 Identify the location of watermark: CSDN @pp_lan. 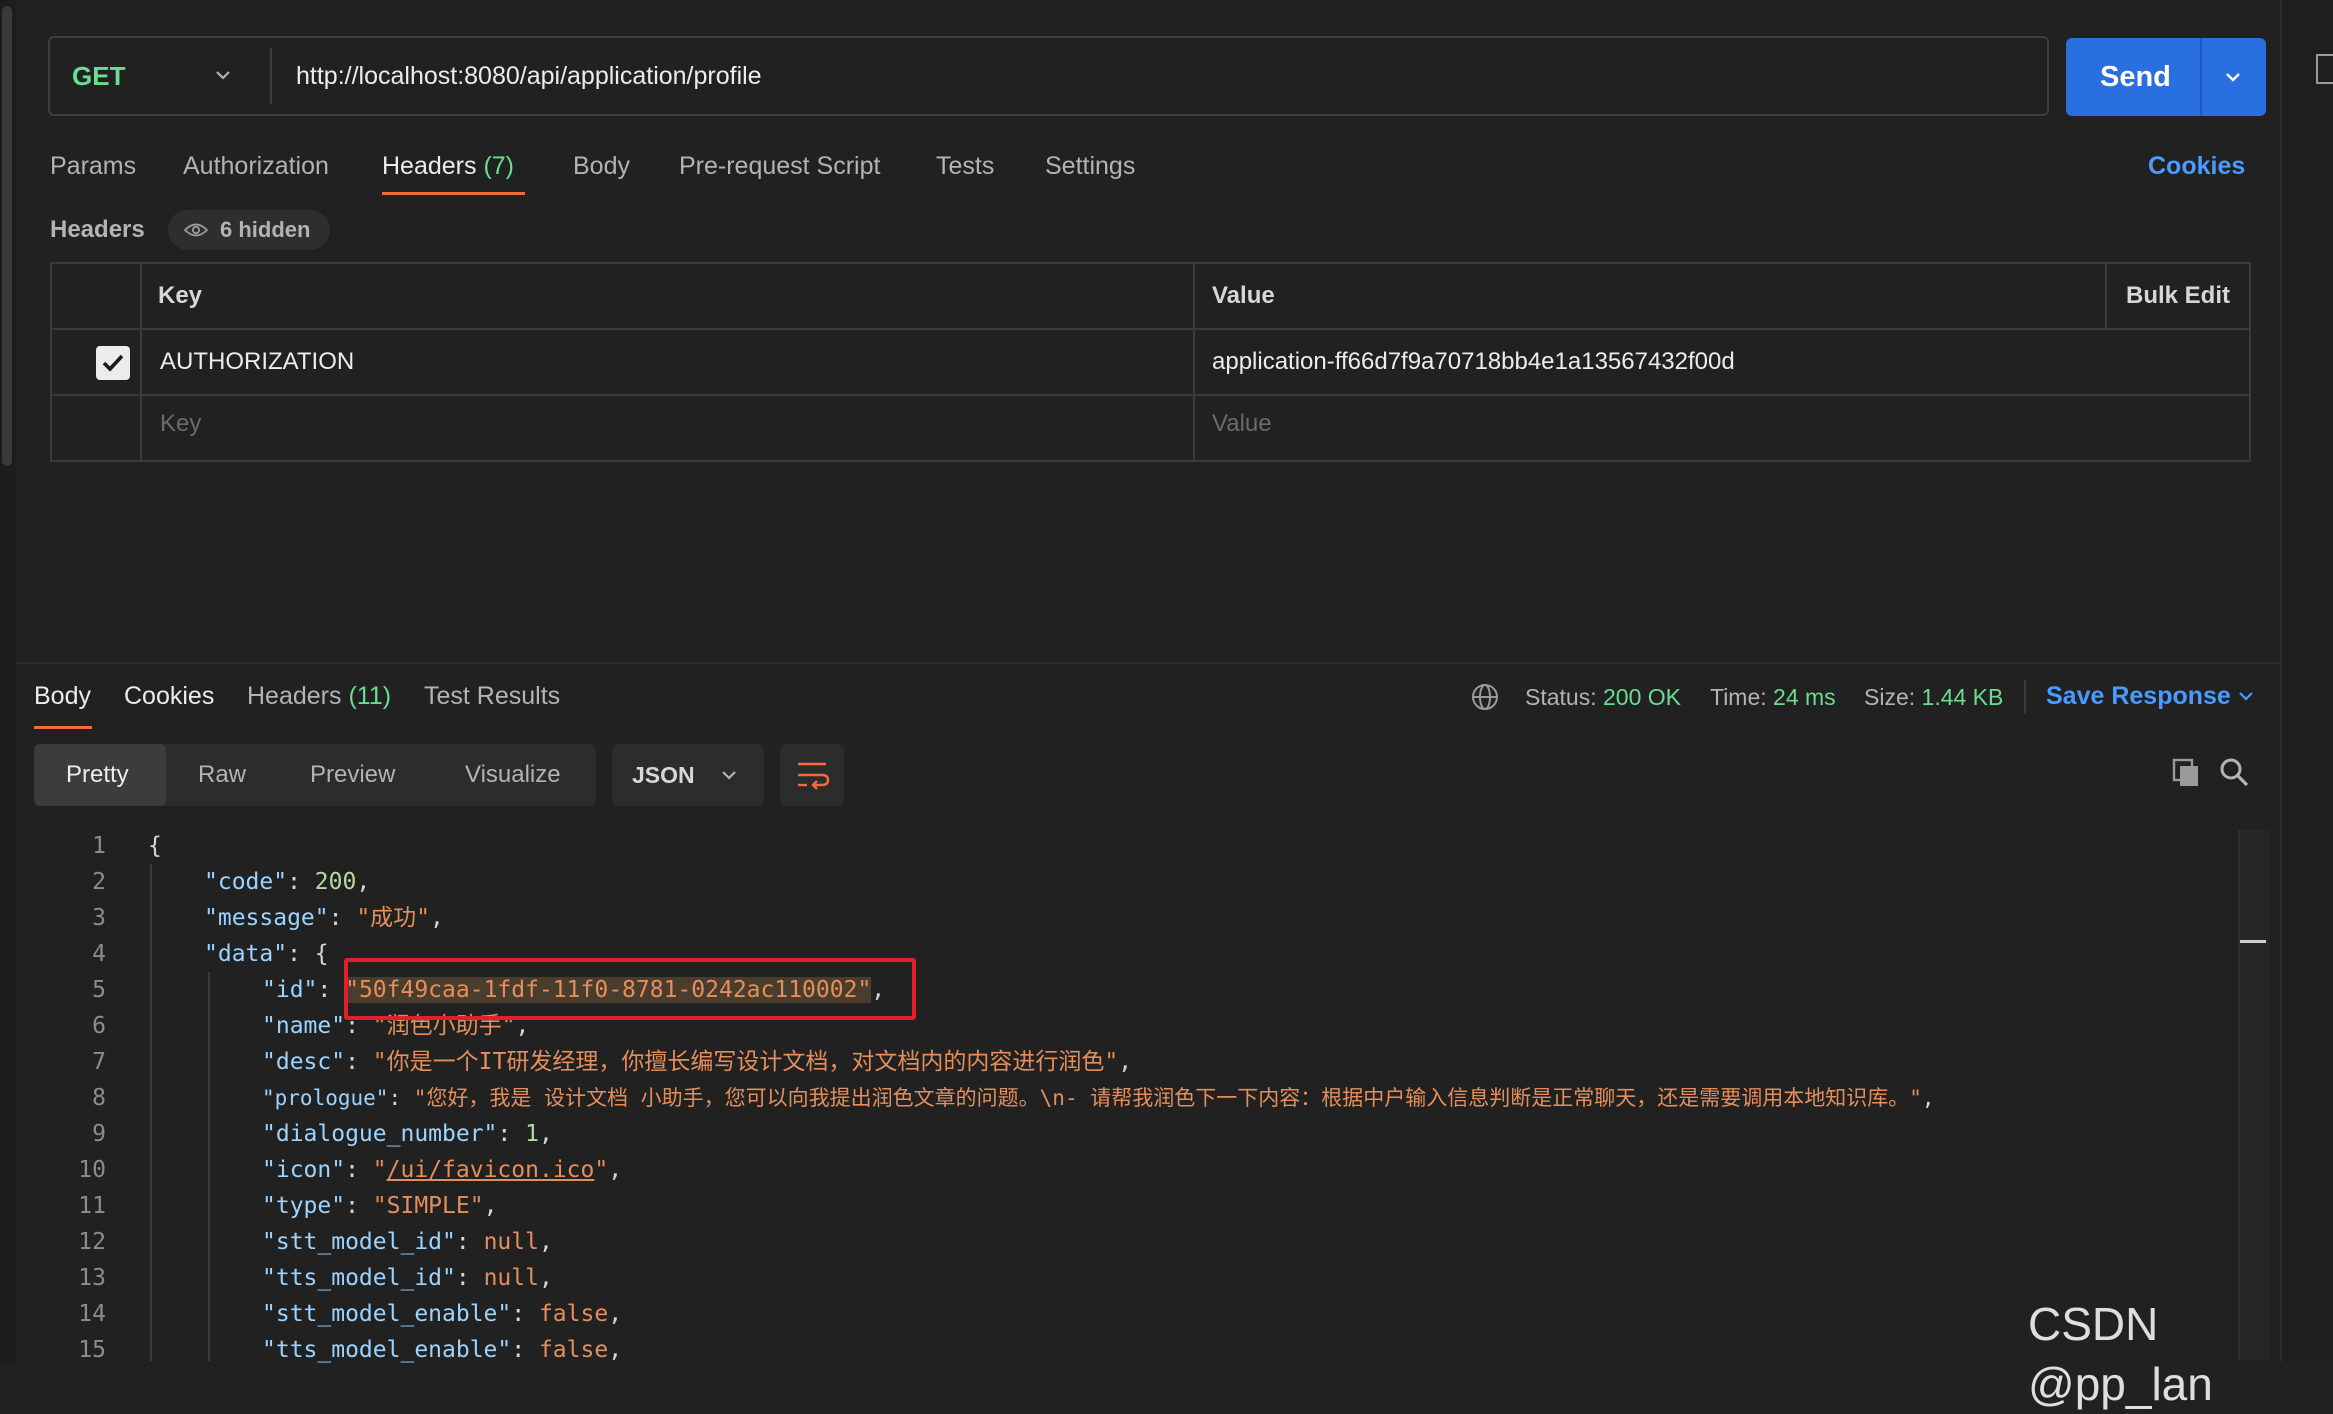
(2120, 1354).